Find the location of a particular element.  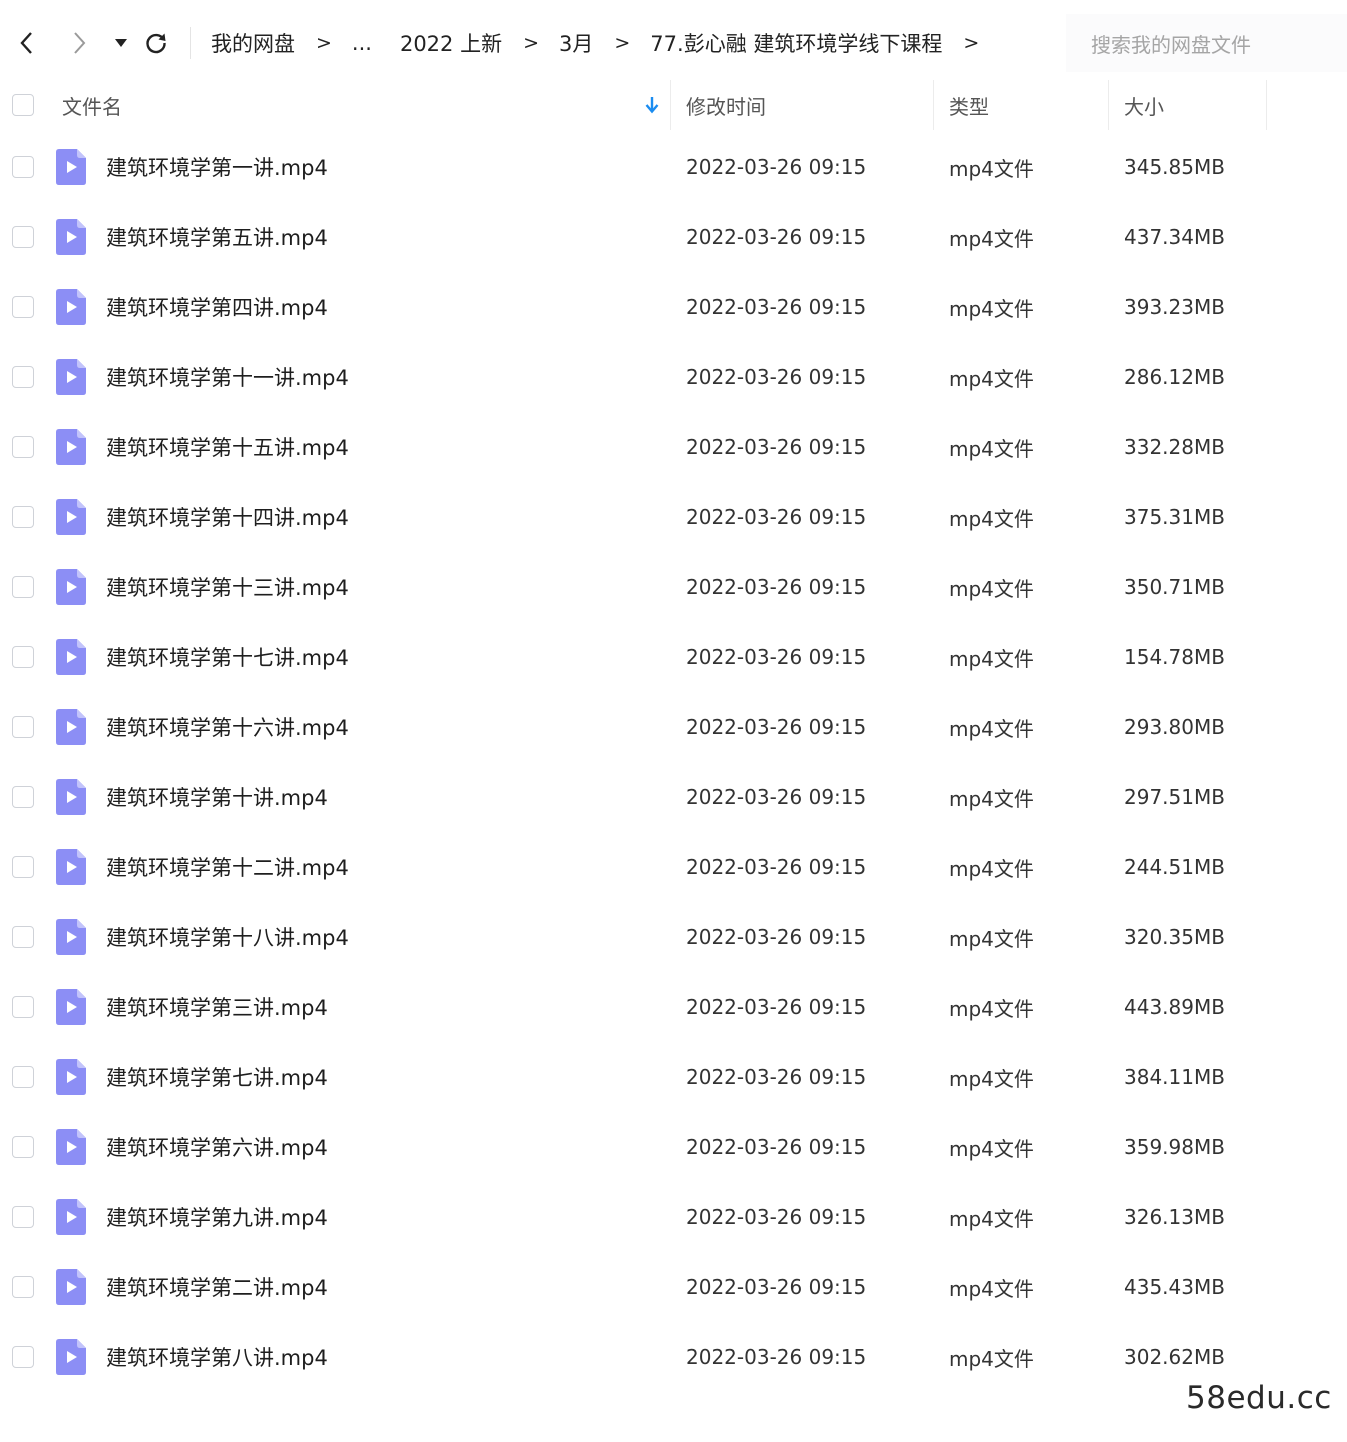

breadcrumb-item-march: 3月 is located at coordinates (576, 43).